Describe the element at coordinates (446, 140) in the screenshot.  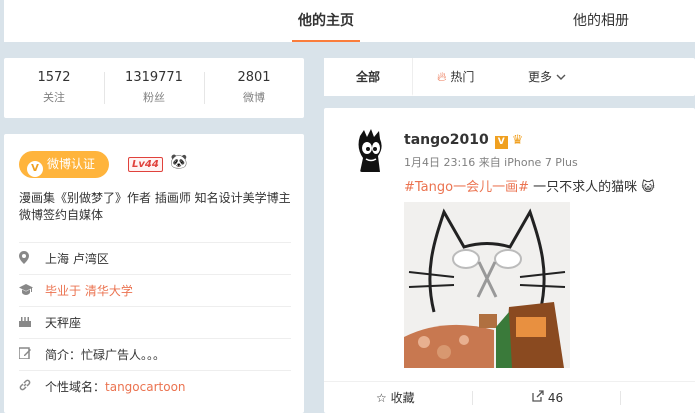
I see `username-text: tango2010` at that location.